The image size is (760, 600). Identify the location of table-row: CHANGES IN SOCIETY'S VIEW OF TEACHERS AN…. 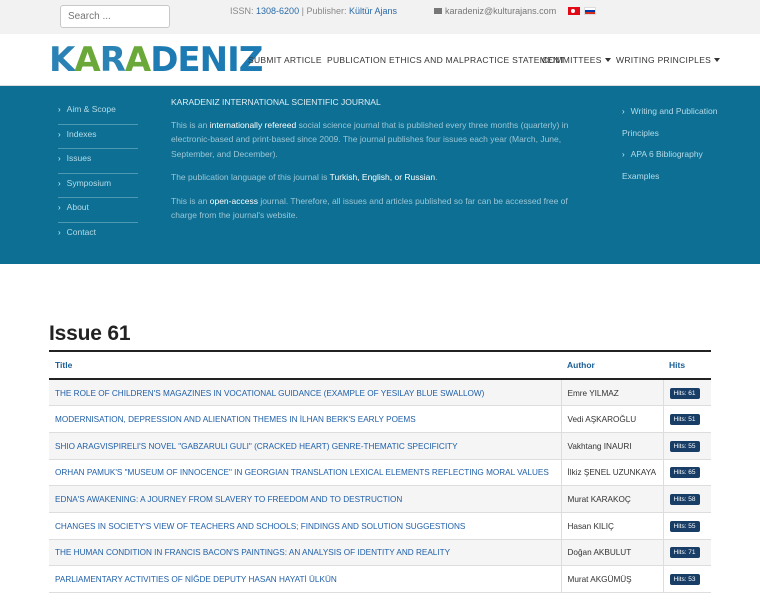
(380, 526).